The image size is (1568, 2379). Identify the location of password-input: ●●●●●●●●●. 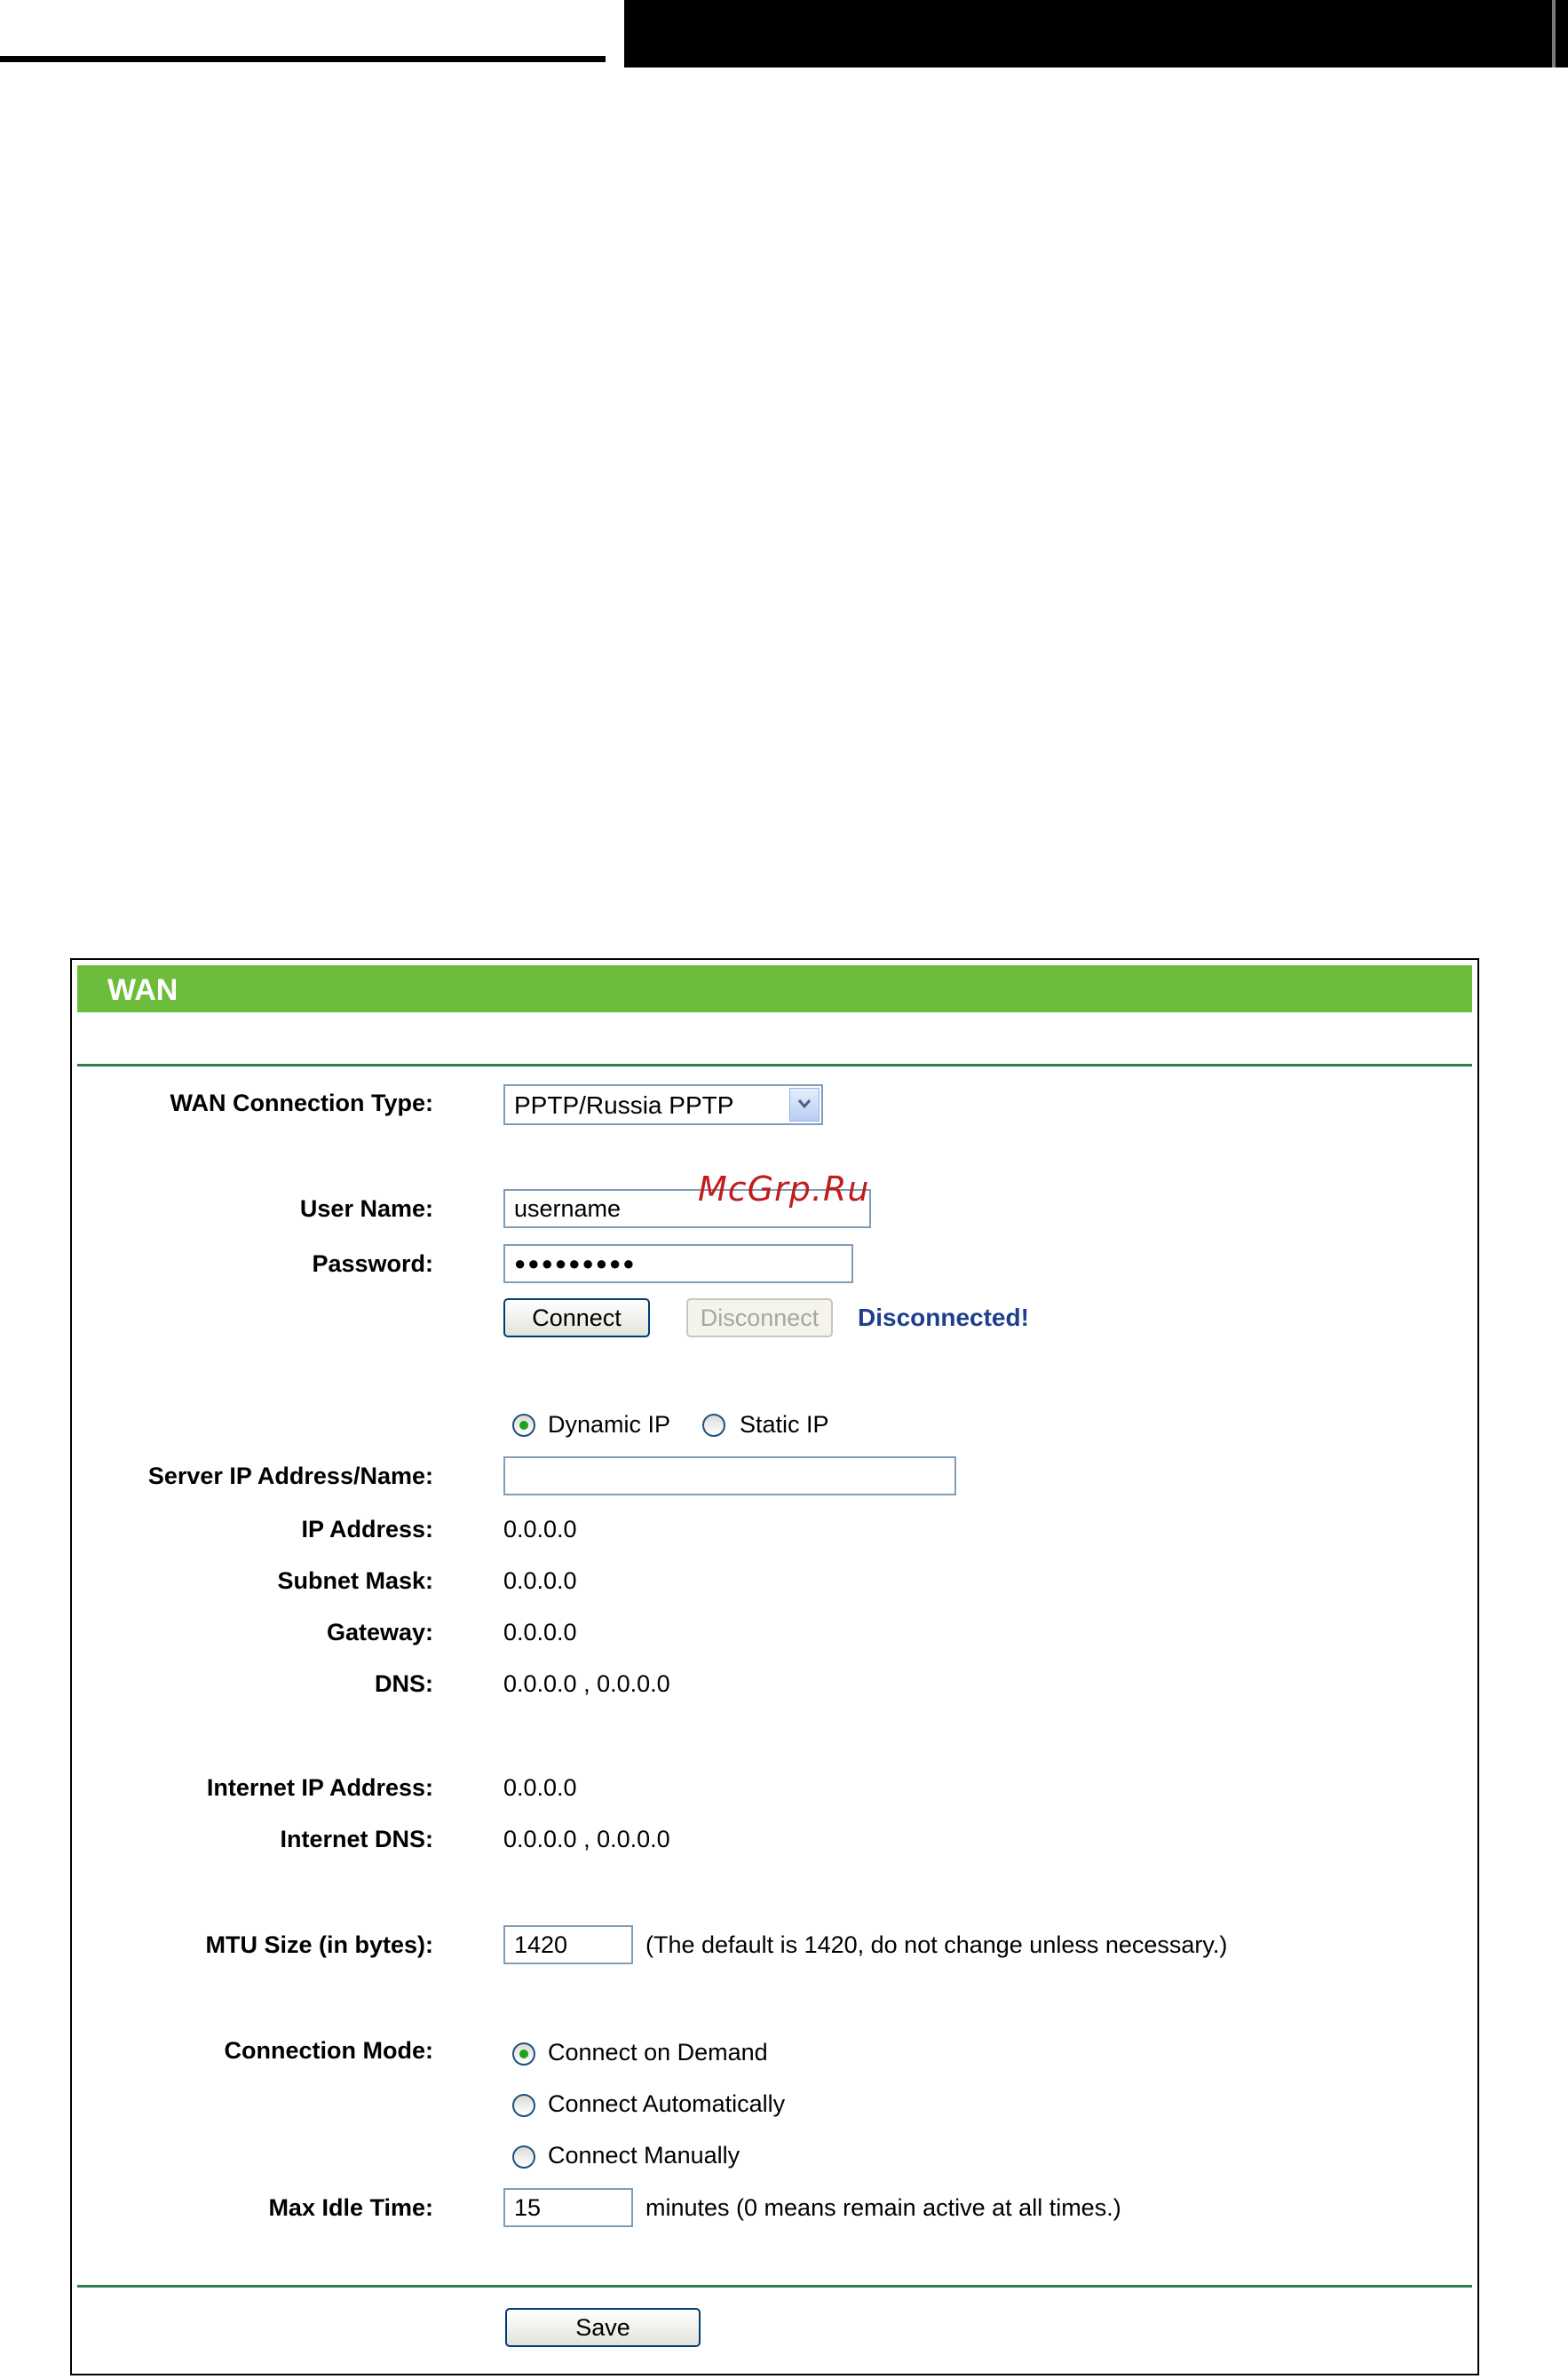
(678, 1264).